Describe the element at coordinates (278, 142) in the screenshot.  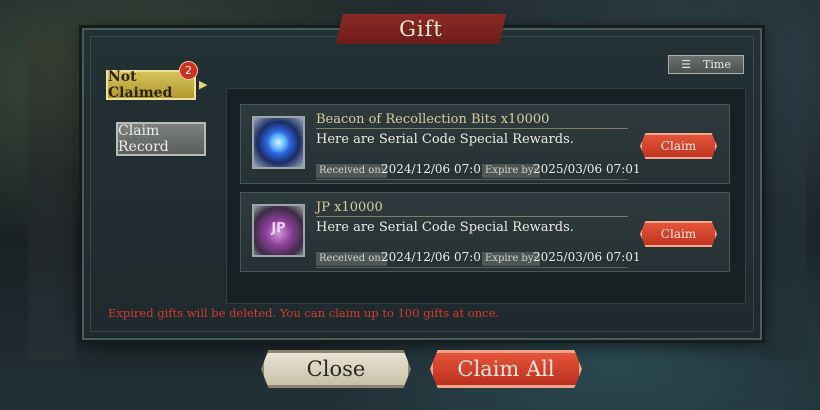
I see `blue-orb-icon` at that location.